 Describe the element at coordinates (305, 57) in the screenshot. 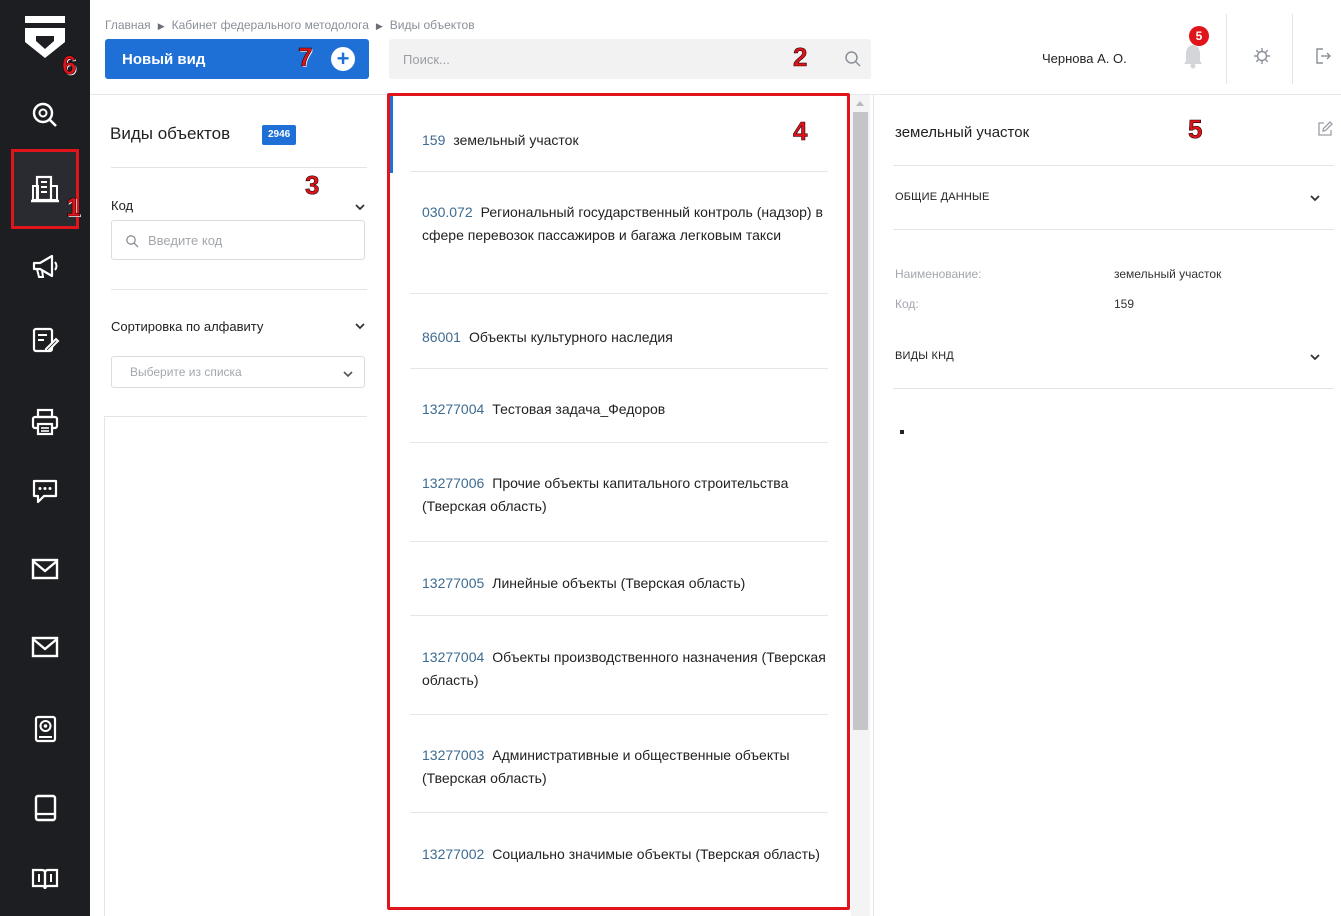

I see `callout-7: 7` at that location.